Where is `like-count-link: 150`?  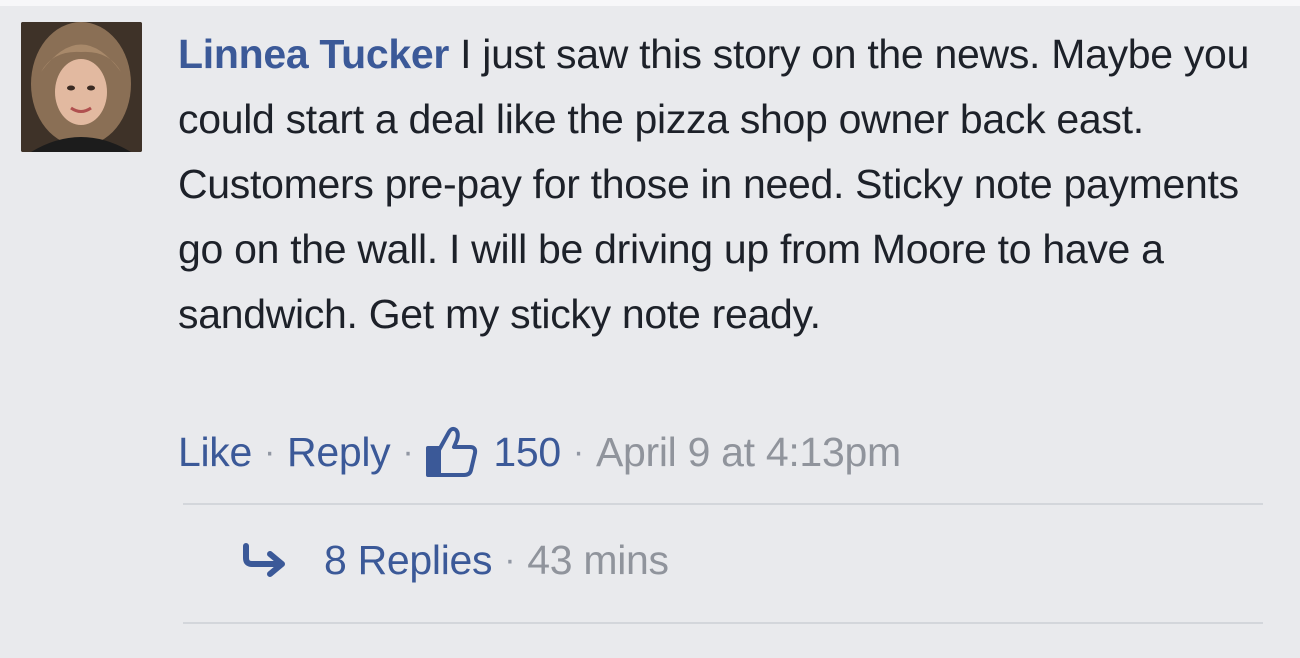 like-count-link: 150 is located at coordinates (493, 452).